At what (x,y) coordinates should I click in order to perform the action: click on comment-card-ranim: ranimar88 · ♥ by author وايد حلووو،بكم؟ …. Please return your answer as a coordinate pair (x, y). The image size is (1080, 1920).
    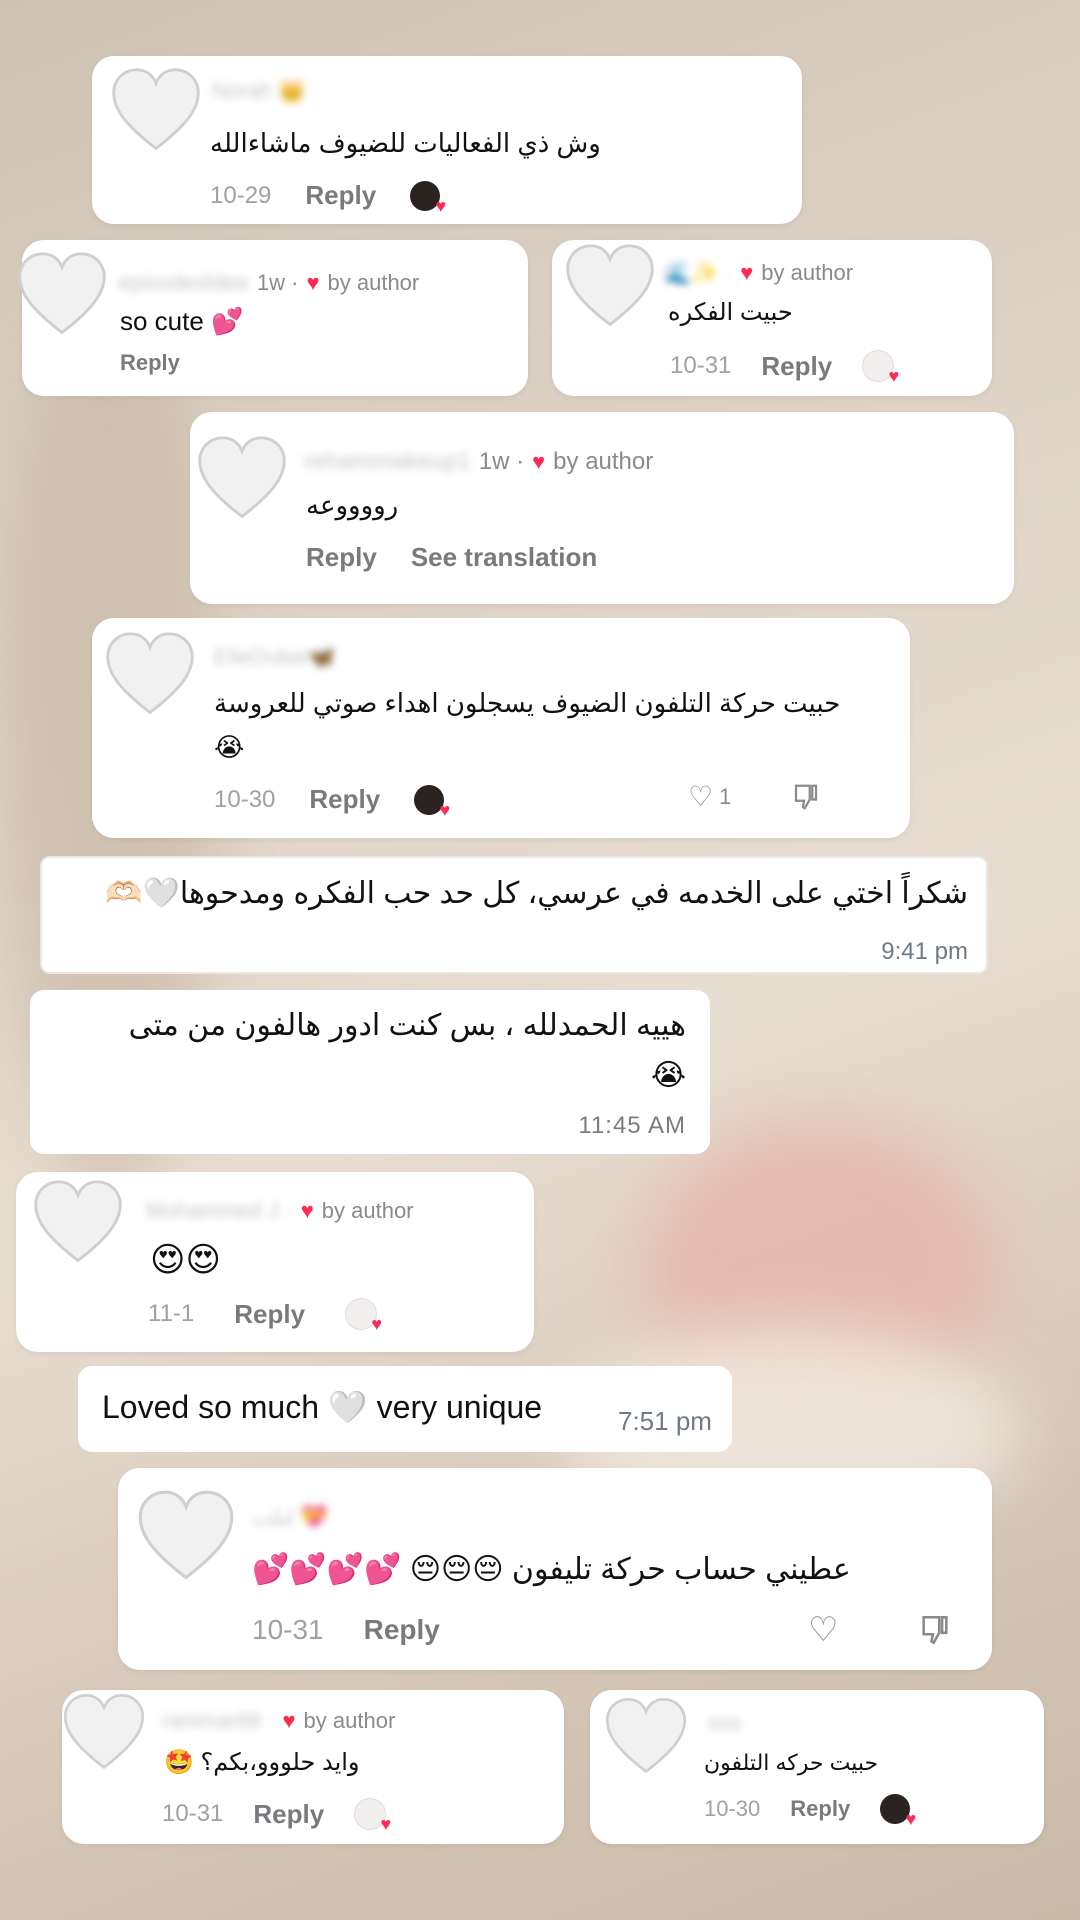
    Looking at the image, I should click on (313, 1767).